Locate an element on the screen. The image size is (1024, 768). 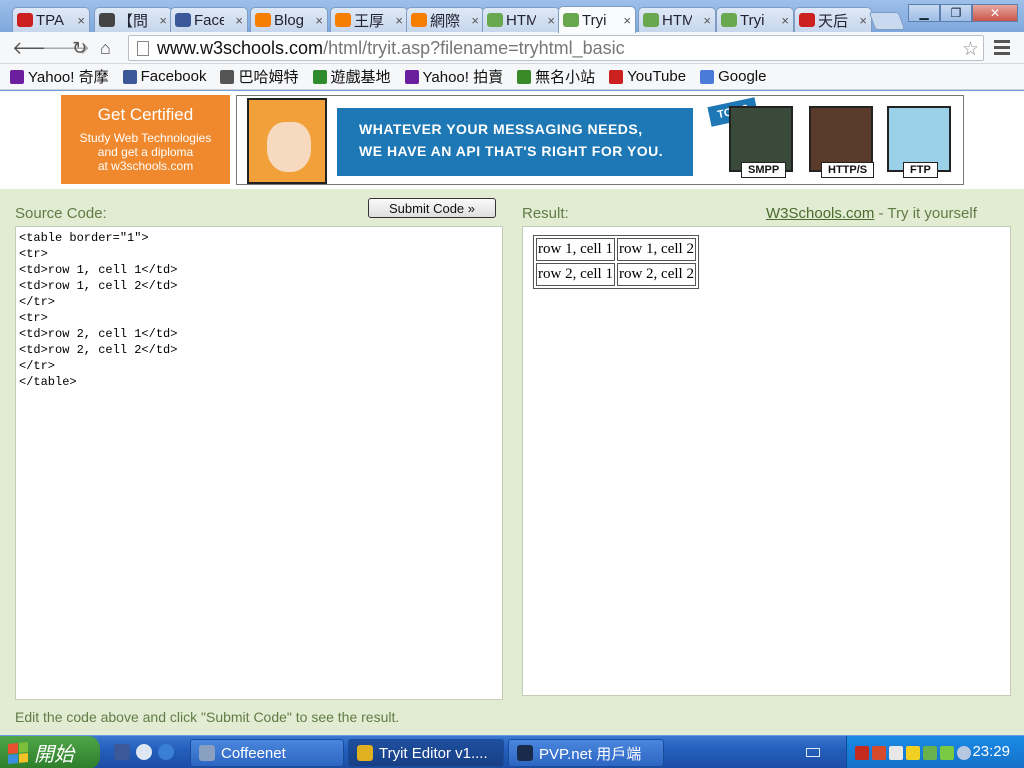
browser-tab: Face × is located at coordinates (209, 19).